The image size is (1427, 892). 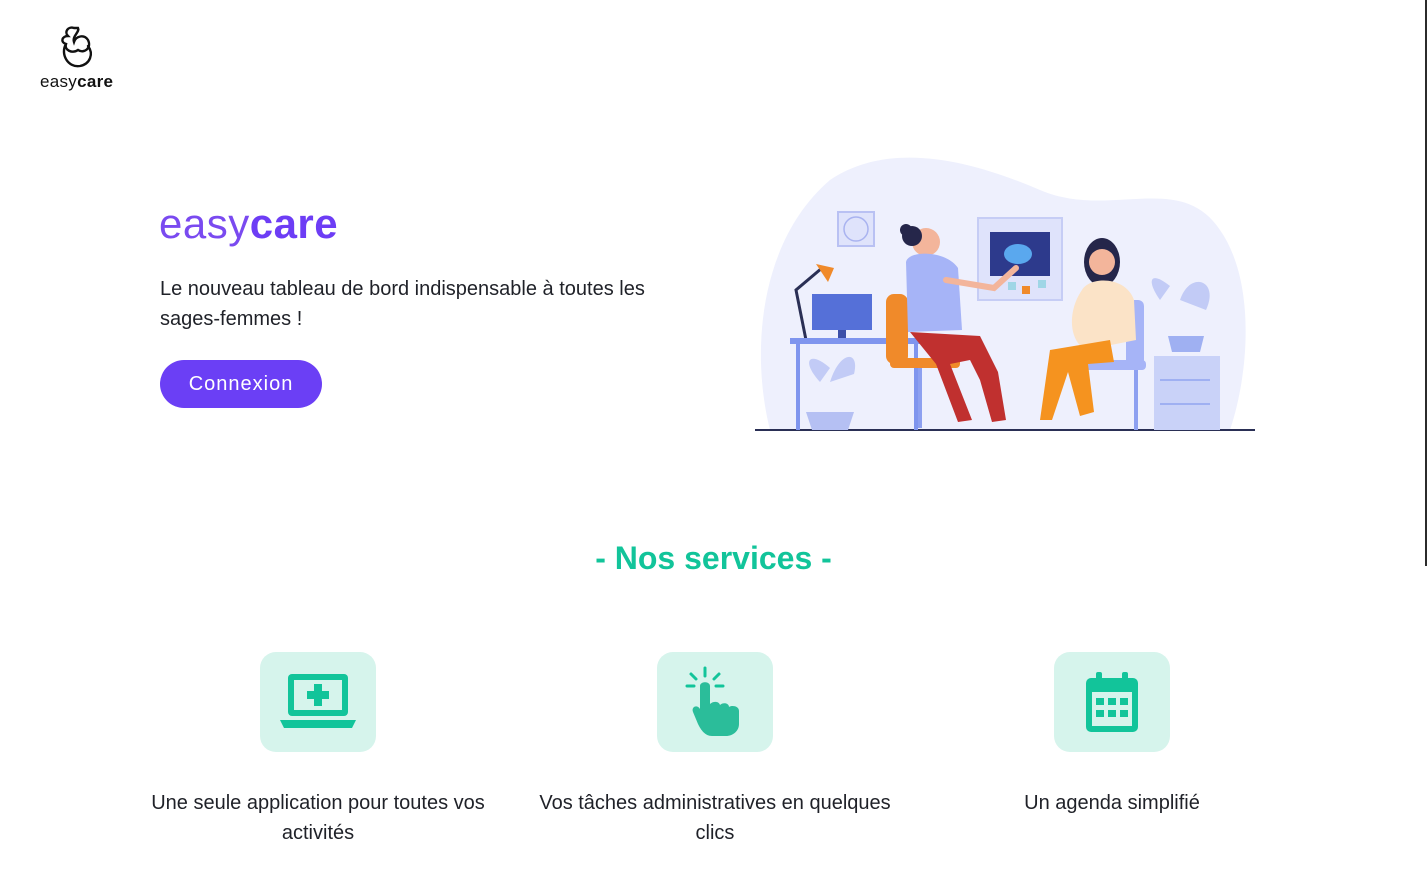 What do you see at coordinates (249, 223) in the screenshot?
I see `hero-brand-title: easycare` at bounding box center [249, 223].